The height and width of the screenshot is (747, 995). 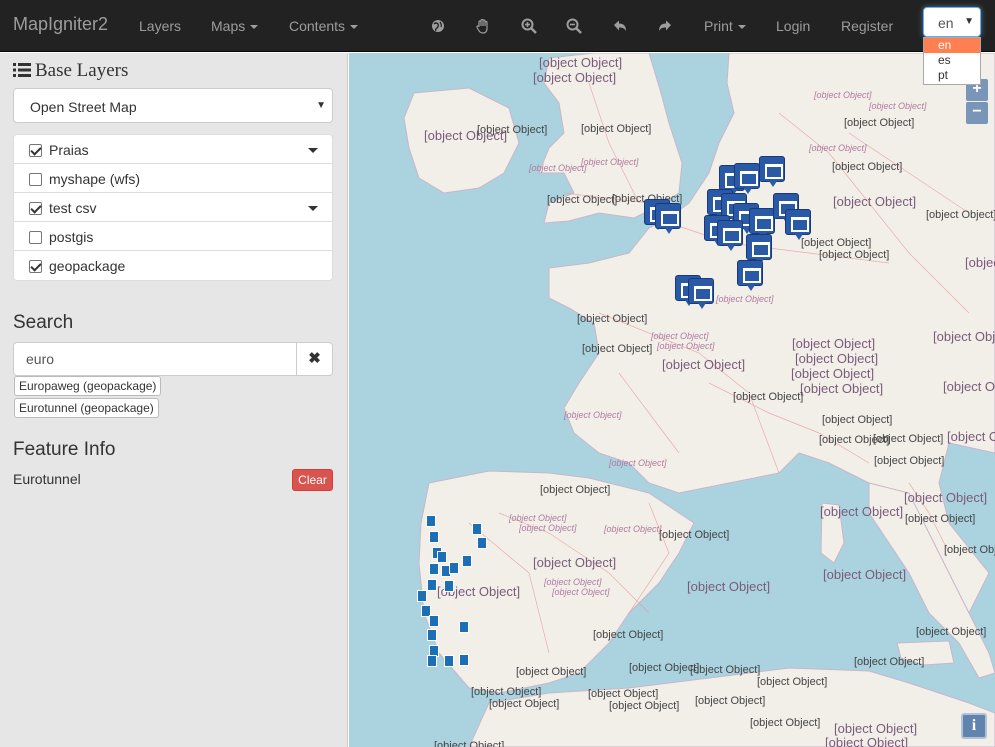 I want to click on nav-print-dropdown: Print, so click(x=725, y=26).